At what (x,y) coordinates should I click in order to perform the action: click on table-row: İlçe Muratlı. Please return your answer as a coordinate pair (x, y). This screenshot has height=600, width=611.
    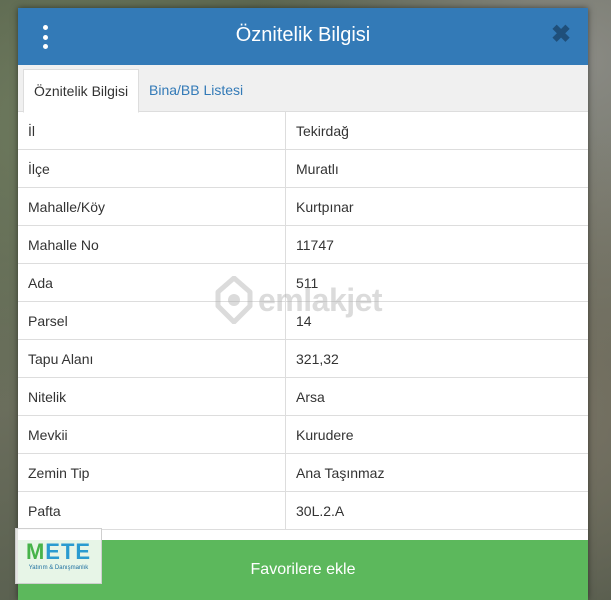
    Looking at the image, I should click on (303, 169).